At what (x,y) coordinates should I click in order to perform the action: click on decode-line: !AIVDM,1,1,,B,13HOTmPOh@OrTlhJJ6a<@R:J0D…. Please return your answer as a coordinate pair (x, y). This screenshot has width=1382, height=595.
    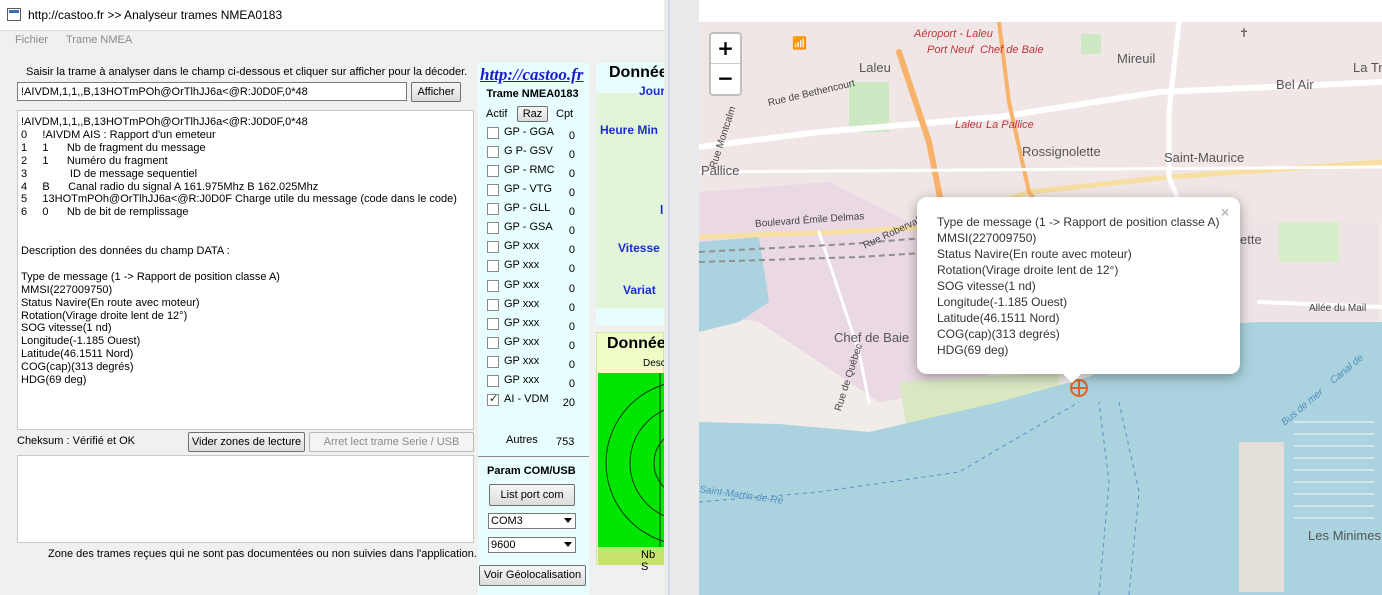
    Looking at the image, I should click on (164, 122).